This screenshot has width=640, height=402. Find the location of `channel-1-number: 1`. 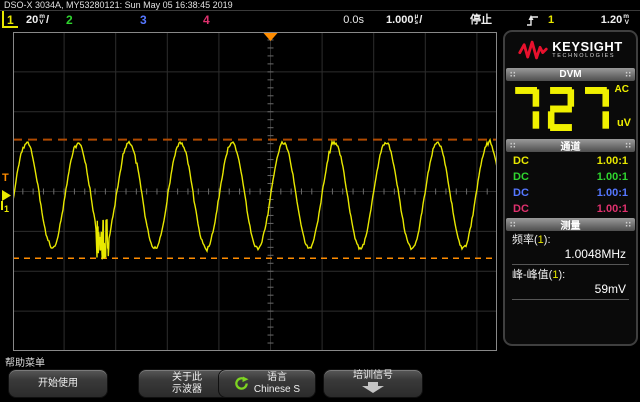

channel-1-number: 1 is located at coordinates (10, 20).